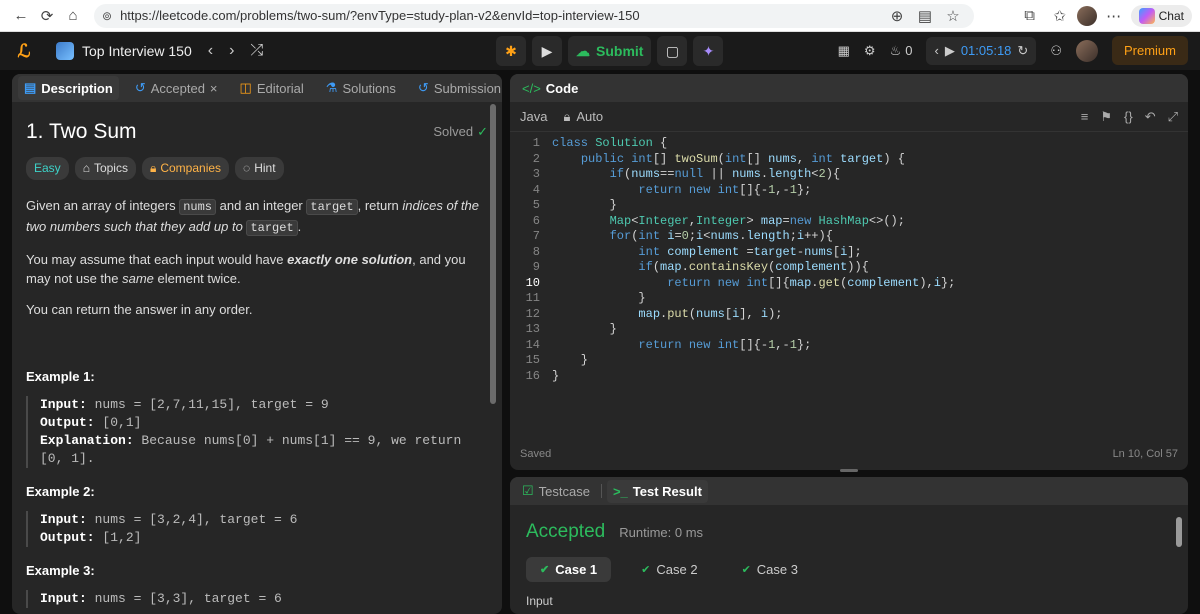 Image resolution: width=1200 pixels, height=614 pixels. What do you see at coordinates (981, 50) in the screenshot?
I see `timer: ‹ ▶ 01:05:18 ↻` at bounding box center [981, 50].